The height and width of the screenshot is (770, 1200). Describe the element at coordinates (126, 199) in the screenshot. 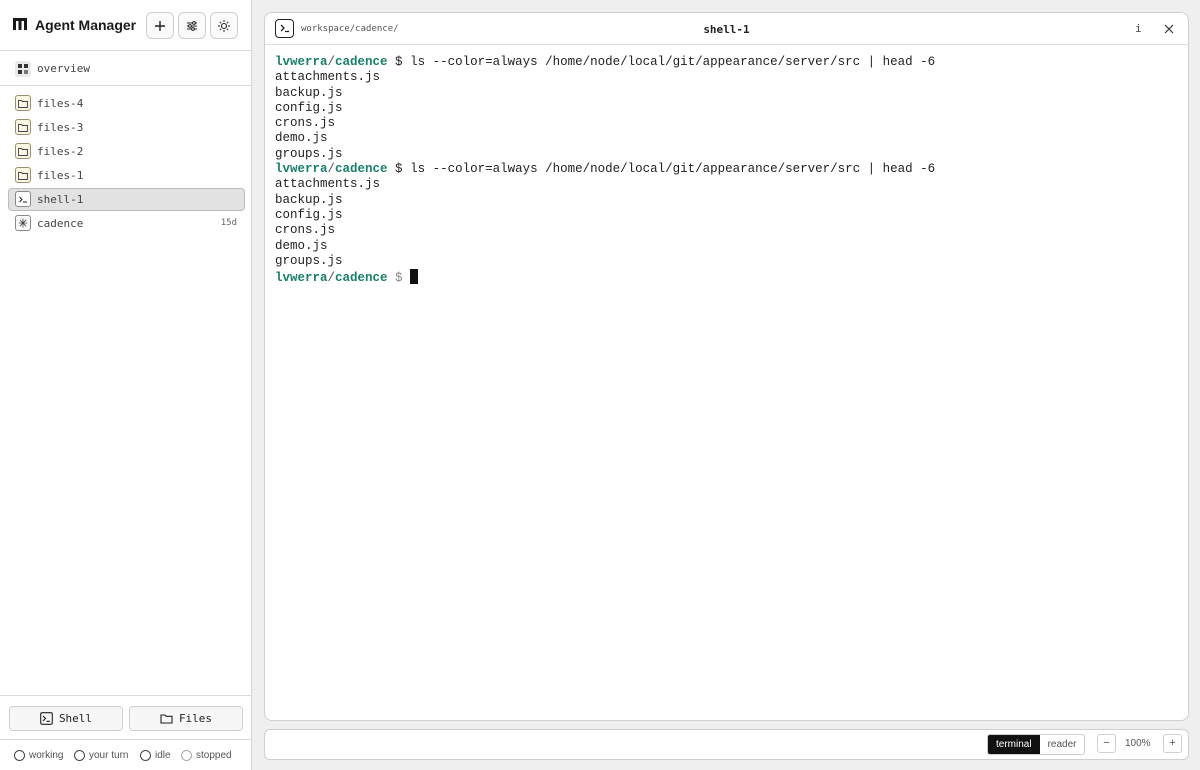

I see `sidebar-item-shell-1: shell-1` at that location.